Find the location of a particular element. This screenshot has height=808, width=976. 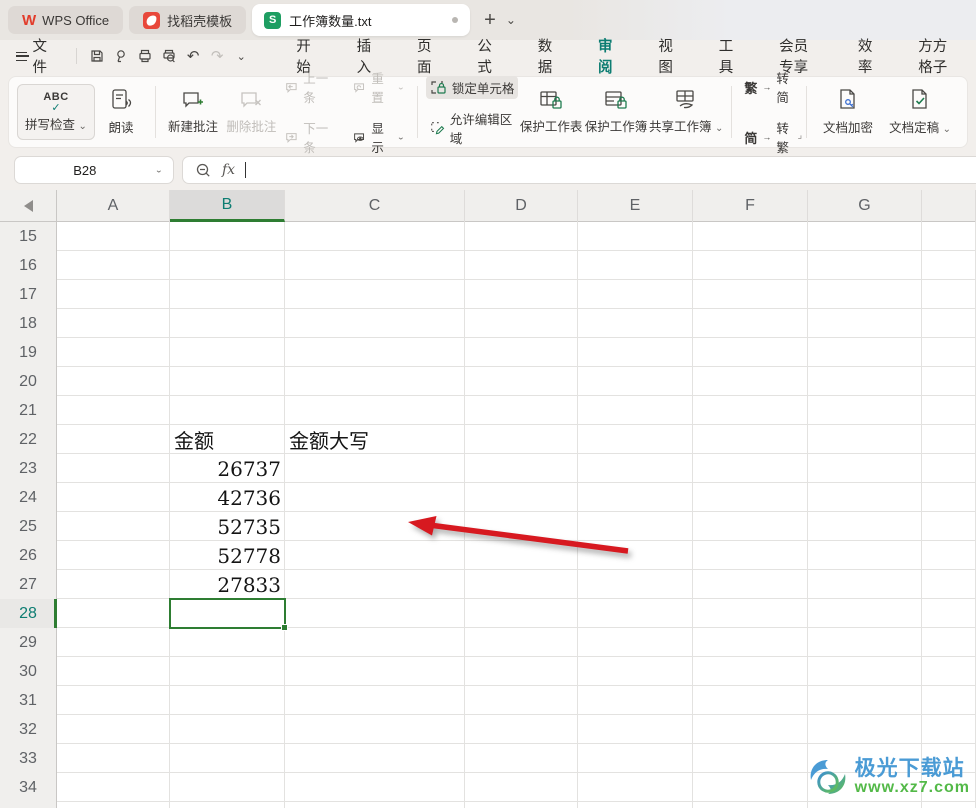

more-chevron-icon: ⌄ is located at coordinates (241, 56).